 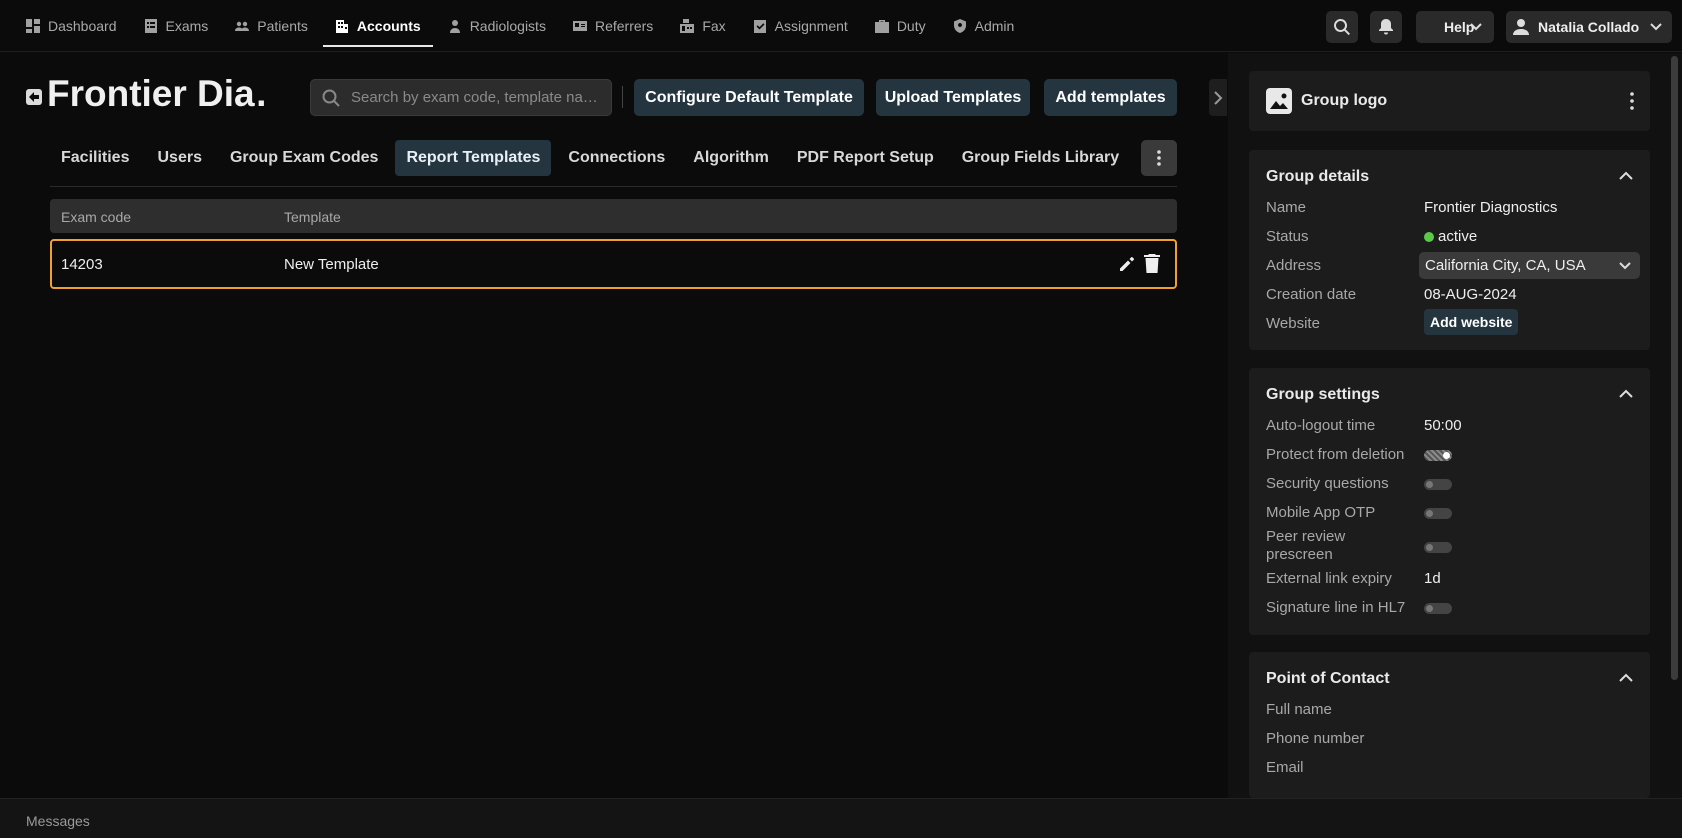 I want to click on name-value: Frontier Diagnostics, so click(x=1491, y=207).